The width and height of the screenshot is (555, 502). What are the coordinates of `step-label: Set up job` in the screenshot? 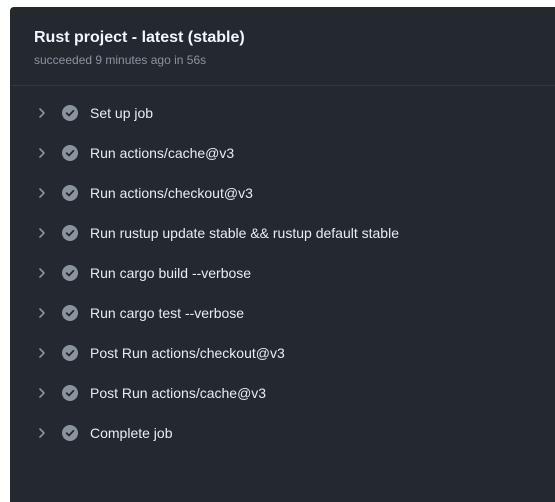 It's located at (122, 113).